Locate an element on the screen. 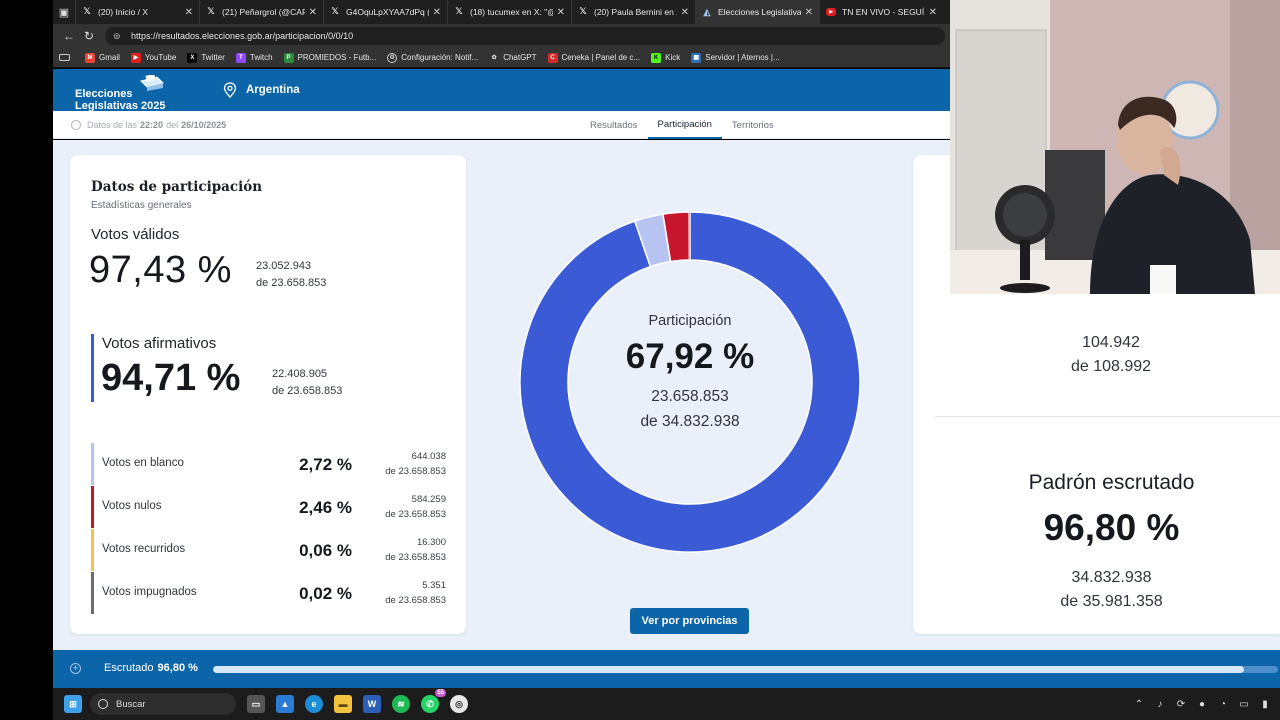  sync-icon: ⟳ is located at coordinates (1181, 704).